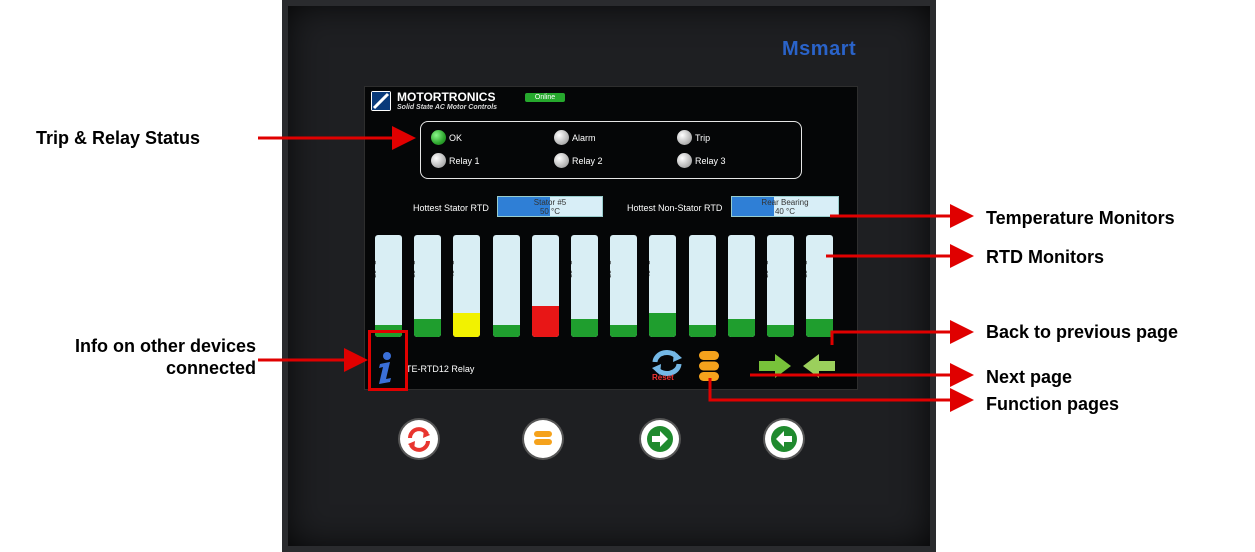 This screenshot has height=552, width=1255. What do you see at coordinates (1080, 218) in the screenshot?
I see `annotation-temperature: Temperature Monitors` at bounding box center [1080, 218].